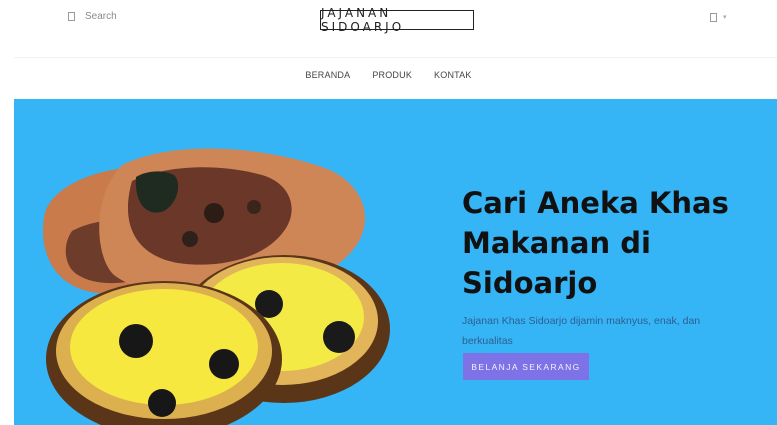 This screenshot has height=425, width=777. I want to click on shop-now-button: BELANJA SEKARANG, so click(526, 366).